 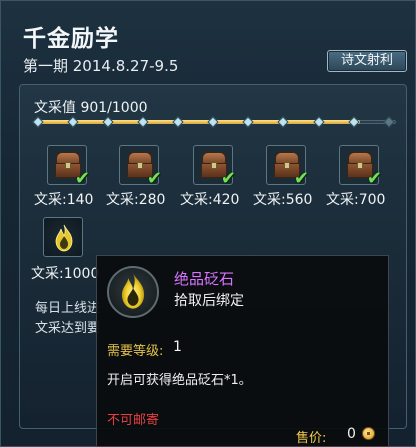 What do you see at coordinates (368, 433) in the screenshot?
I see `coin-icon` at bounding box center [368, 433].